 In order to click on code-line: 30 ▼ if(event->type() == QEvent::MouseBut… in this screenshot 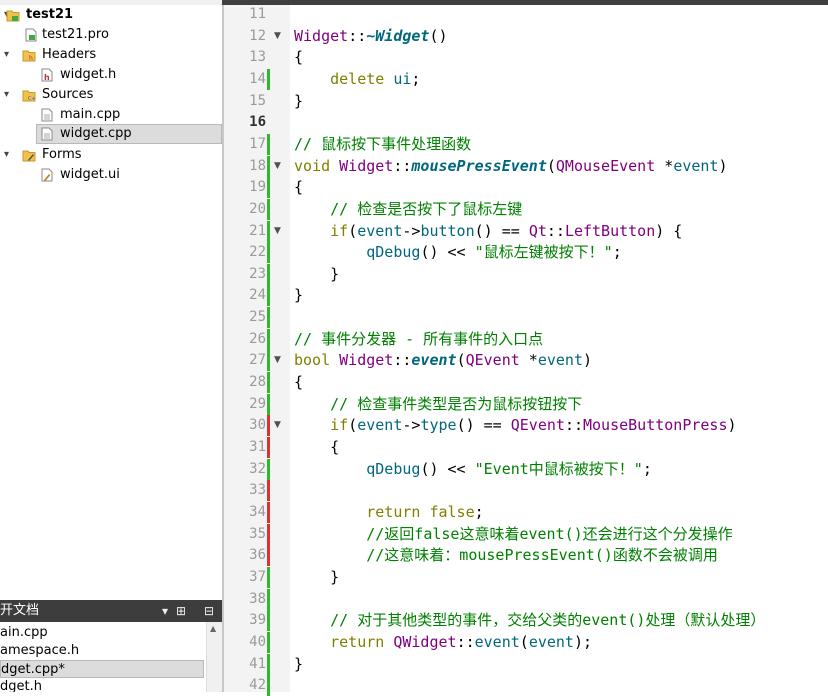, I will do `click(414, 426)`.